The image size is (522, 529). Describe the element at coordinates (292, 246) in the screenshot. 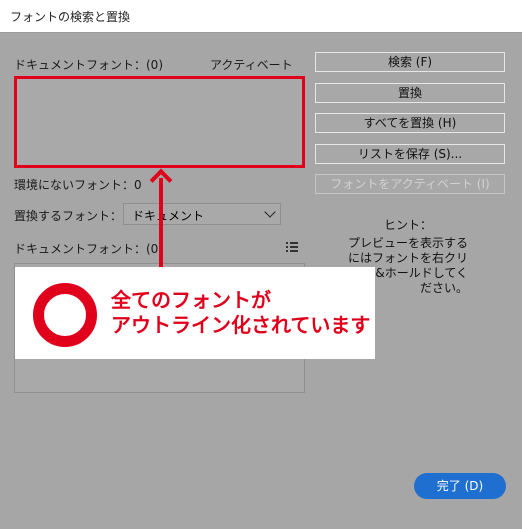

I see `list-menu-icon` at that location.